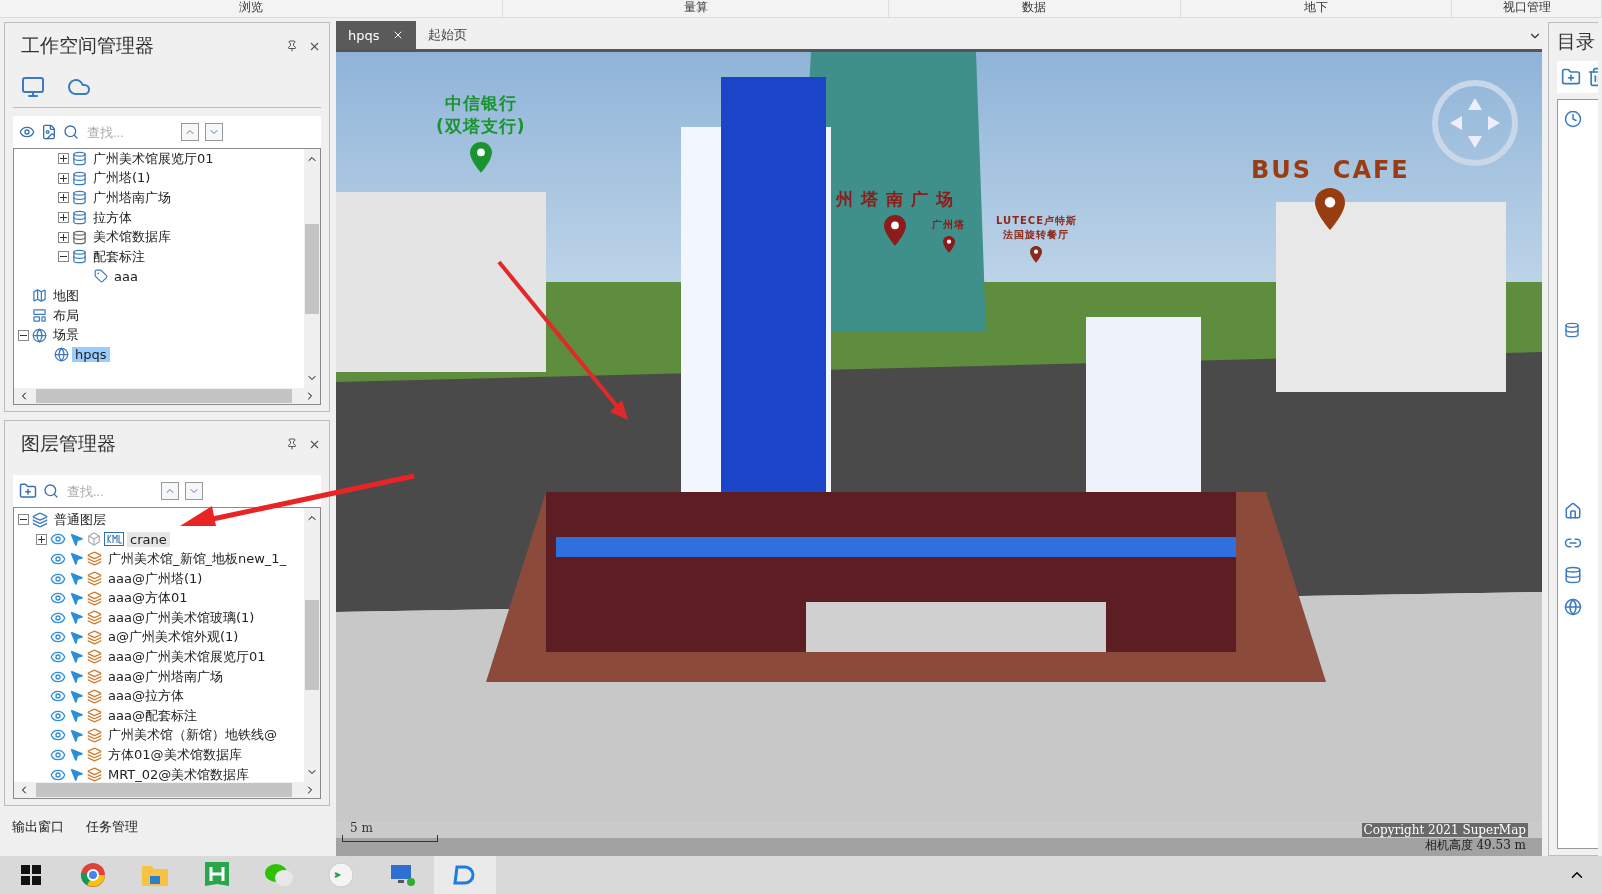  I want to click on tree-item: 布局, so click(66, 315).